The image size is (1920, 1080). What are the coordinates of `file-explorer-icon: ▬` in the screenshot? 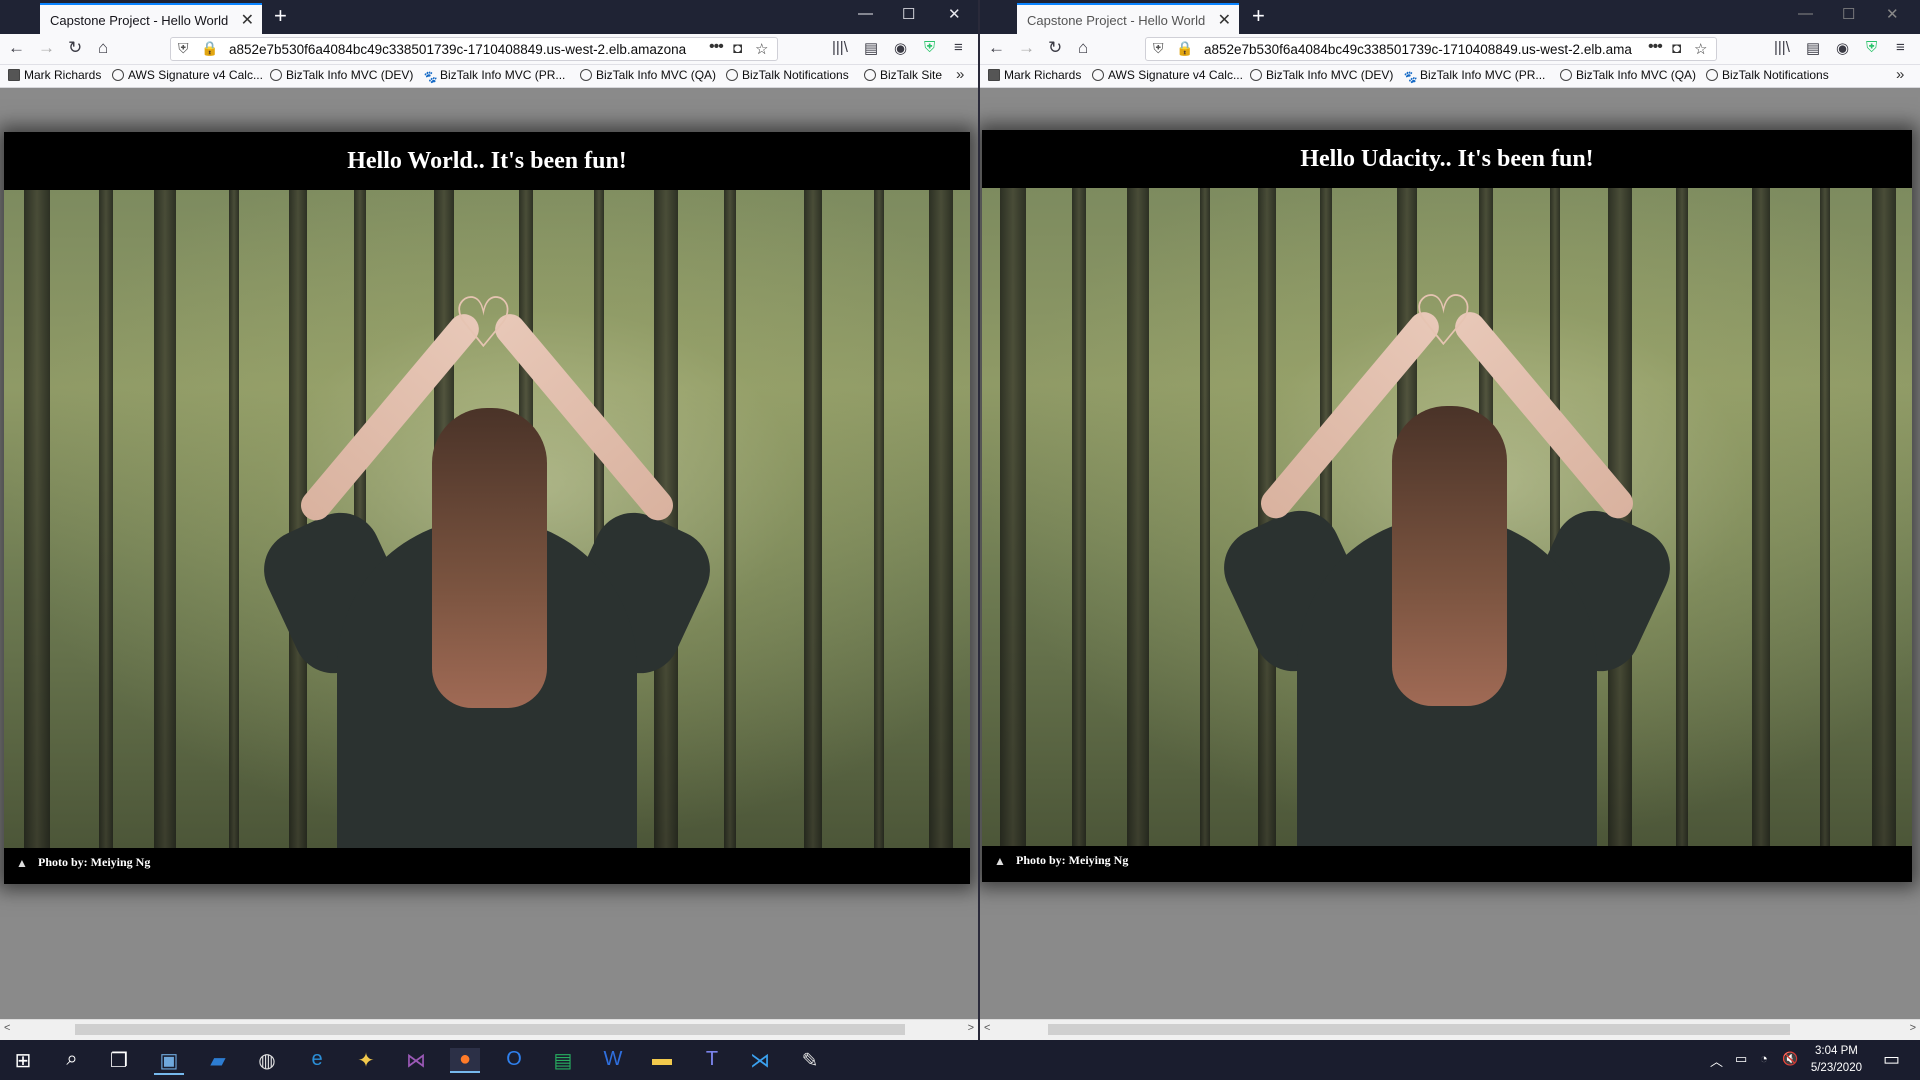 It's located at (662, 1059).